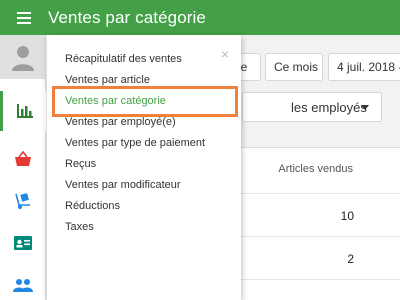 This screenshot has height=300, width=400. I want to click on avatar, so click(23, 57).